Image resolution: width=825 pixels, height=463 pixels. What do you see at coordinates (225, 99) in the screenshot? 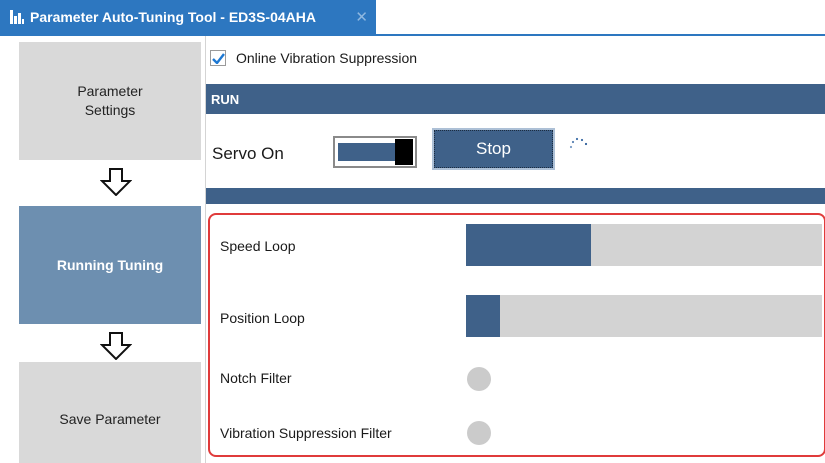
I see `run-header-label: RUN` at bounding box center [225, 99].